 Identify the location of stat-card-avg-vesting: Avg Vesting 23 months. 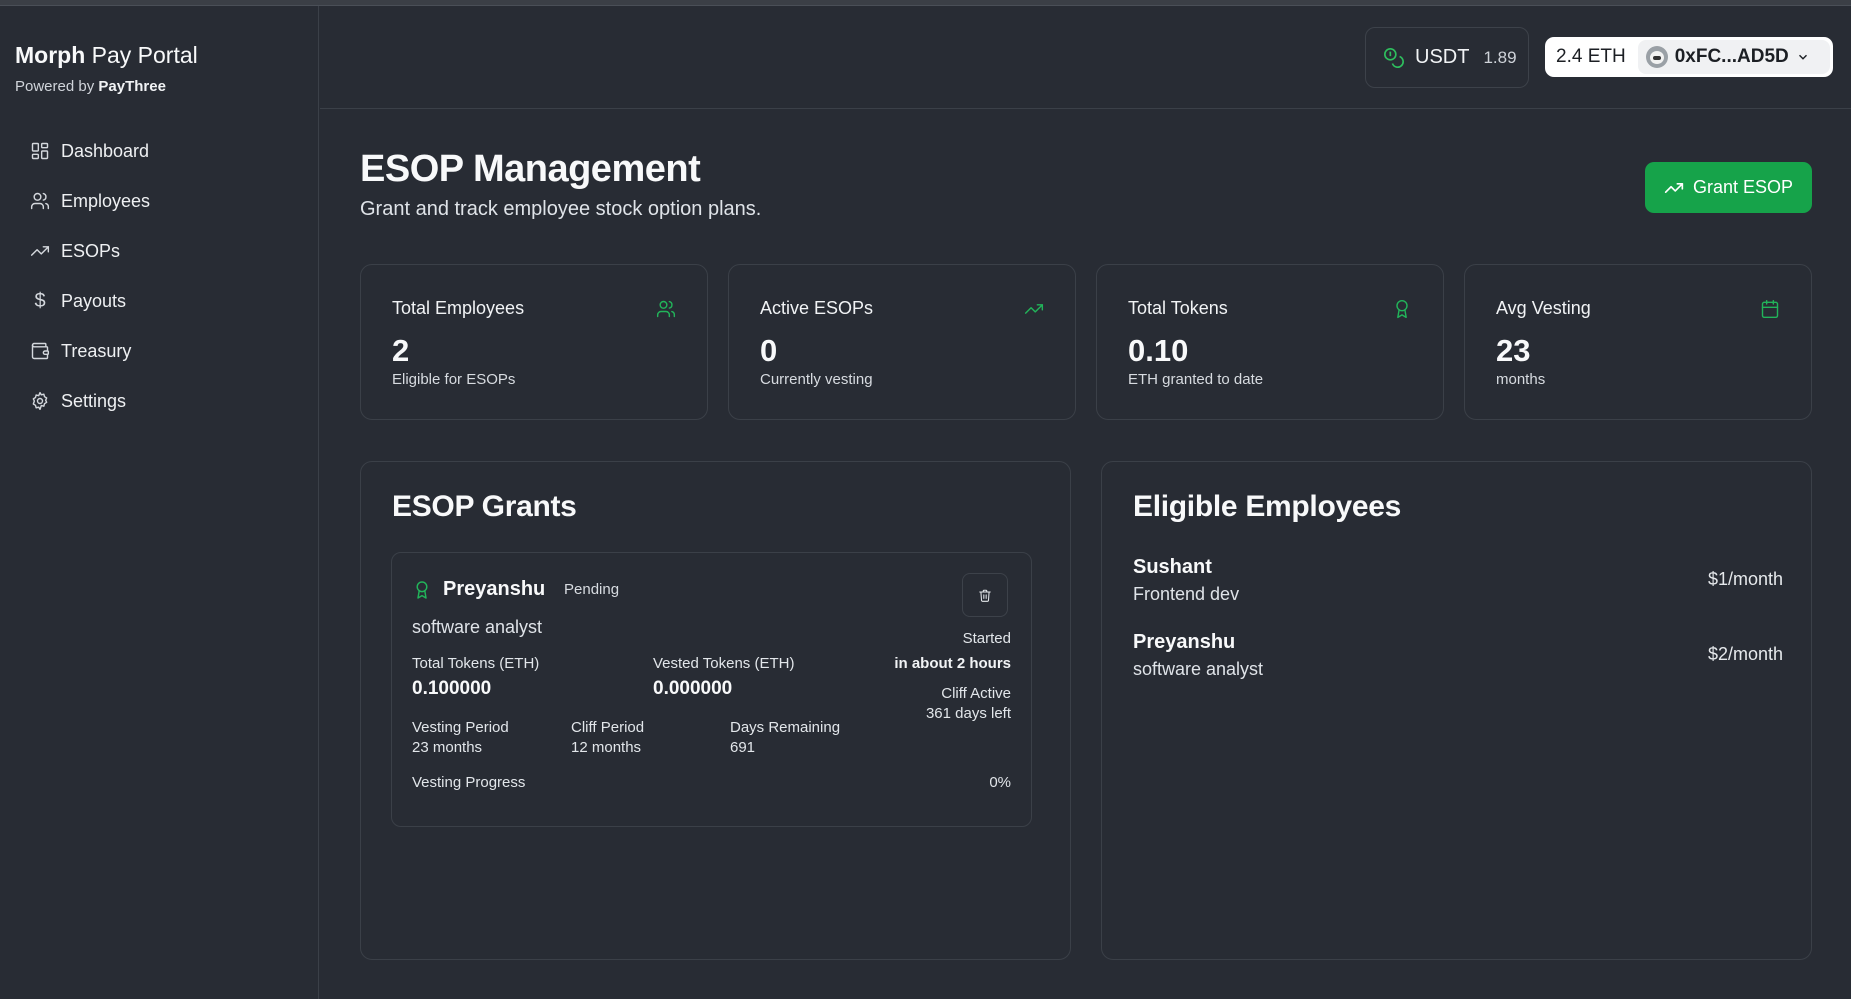
(1638, 342).